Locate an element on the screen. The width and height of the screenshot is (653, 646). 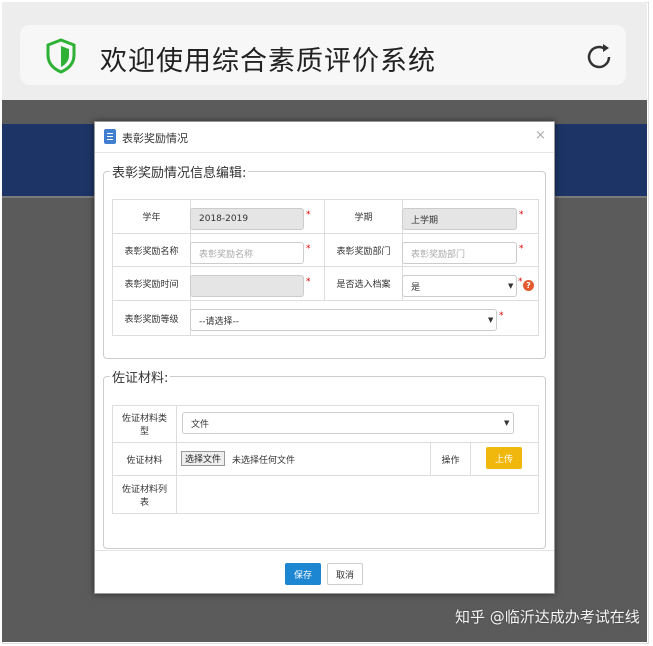
award-dept-label: 表彰奖励部门 is located at coordinates (364, 250).